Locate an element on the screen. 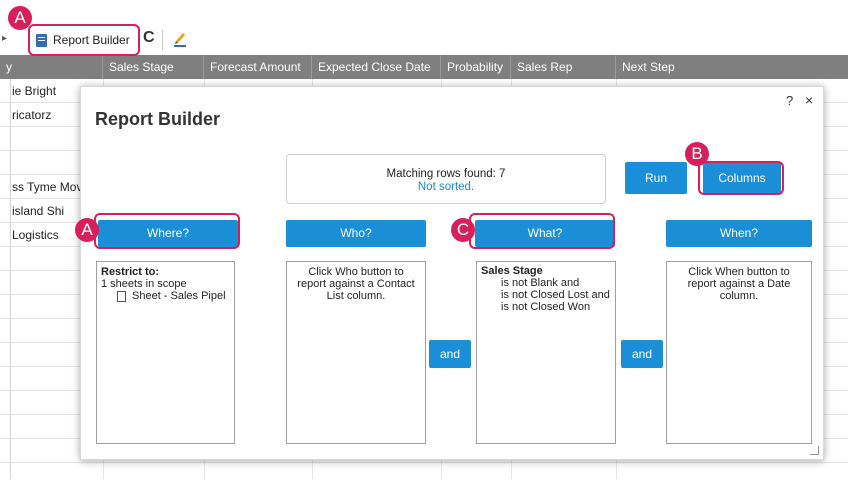 The width and height of the screenshot is (848, 480). highlight-columns is located at coordinates (741, 178).